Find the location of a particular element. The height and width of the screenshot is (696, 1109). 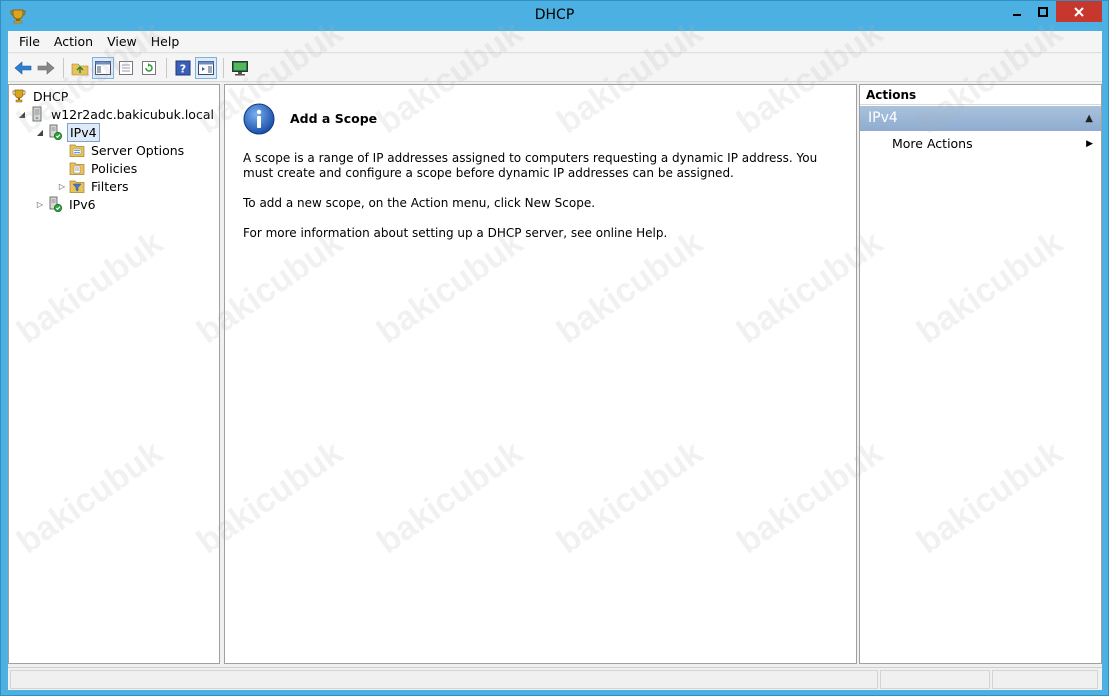

info-icon is located at coordinates (259, 119).